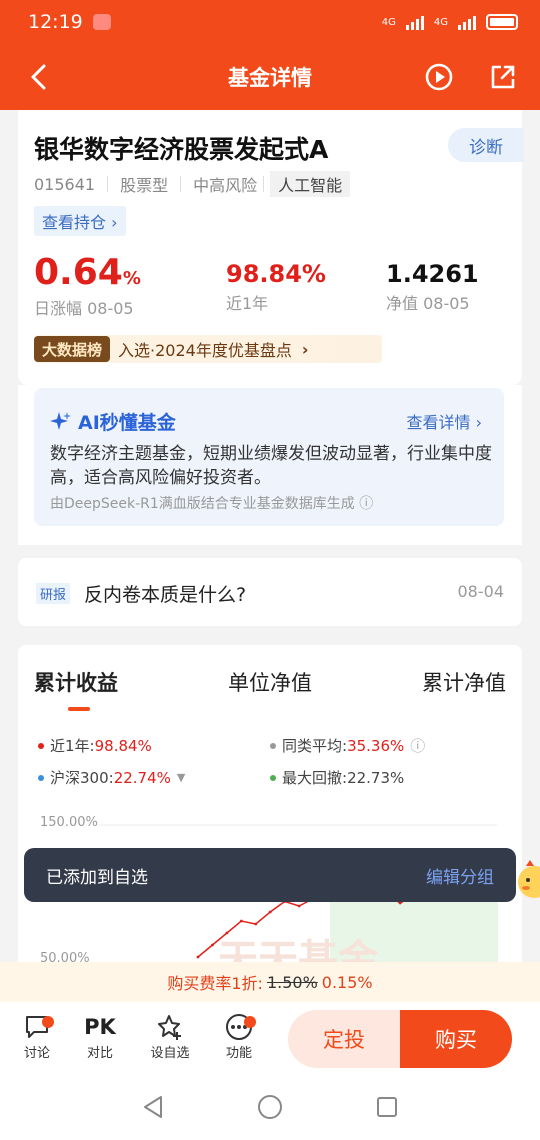 The width and height of the screenshot is (540, 1140). What do you see at coordinates (144, 185) in the screenshot?
I see `fund-type: 股票型` at bounding box center [144, 185].